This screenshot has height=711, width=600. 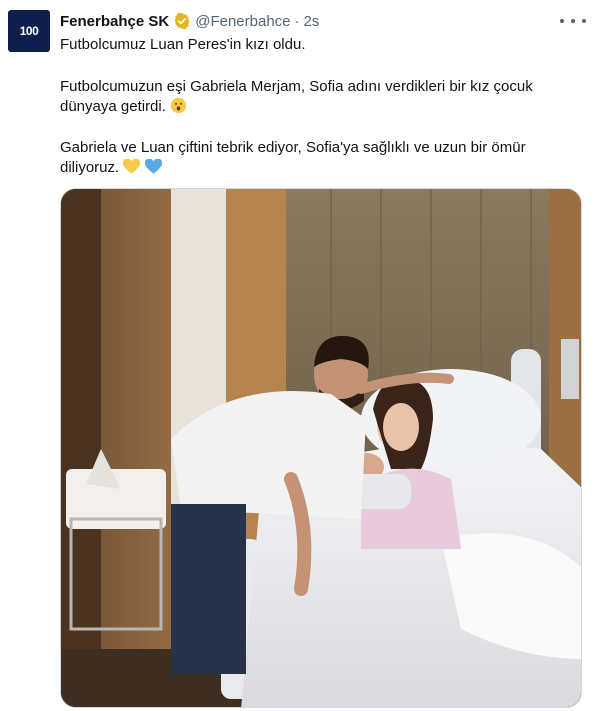 What do you see at coordinates (114, 21) in the screenshot?
I see `display-name: Fenerbahçe SK` at bounding box center [114, 21].